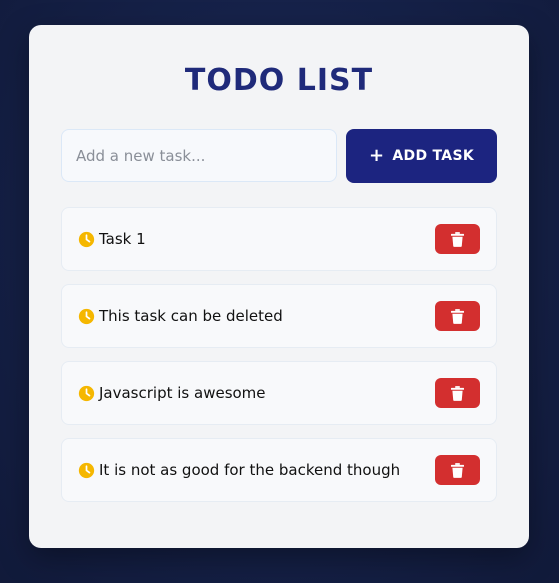 This screenshot has width=559, height=583. Describe the element at coordinates (199, 155) in the screenshot. I see `new-task-input` at that location.